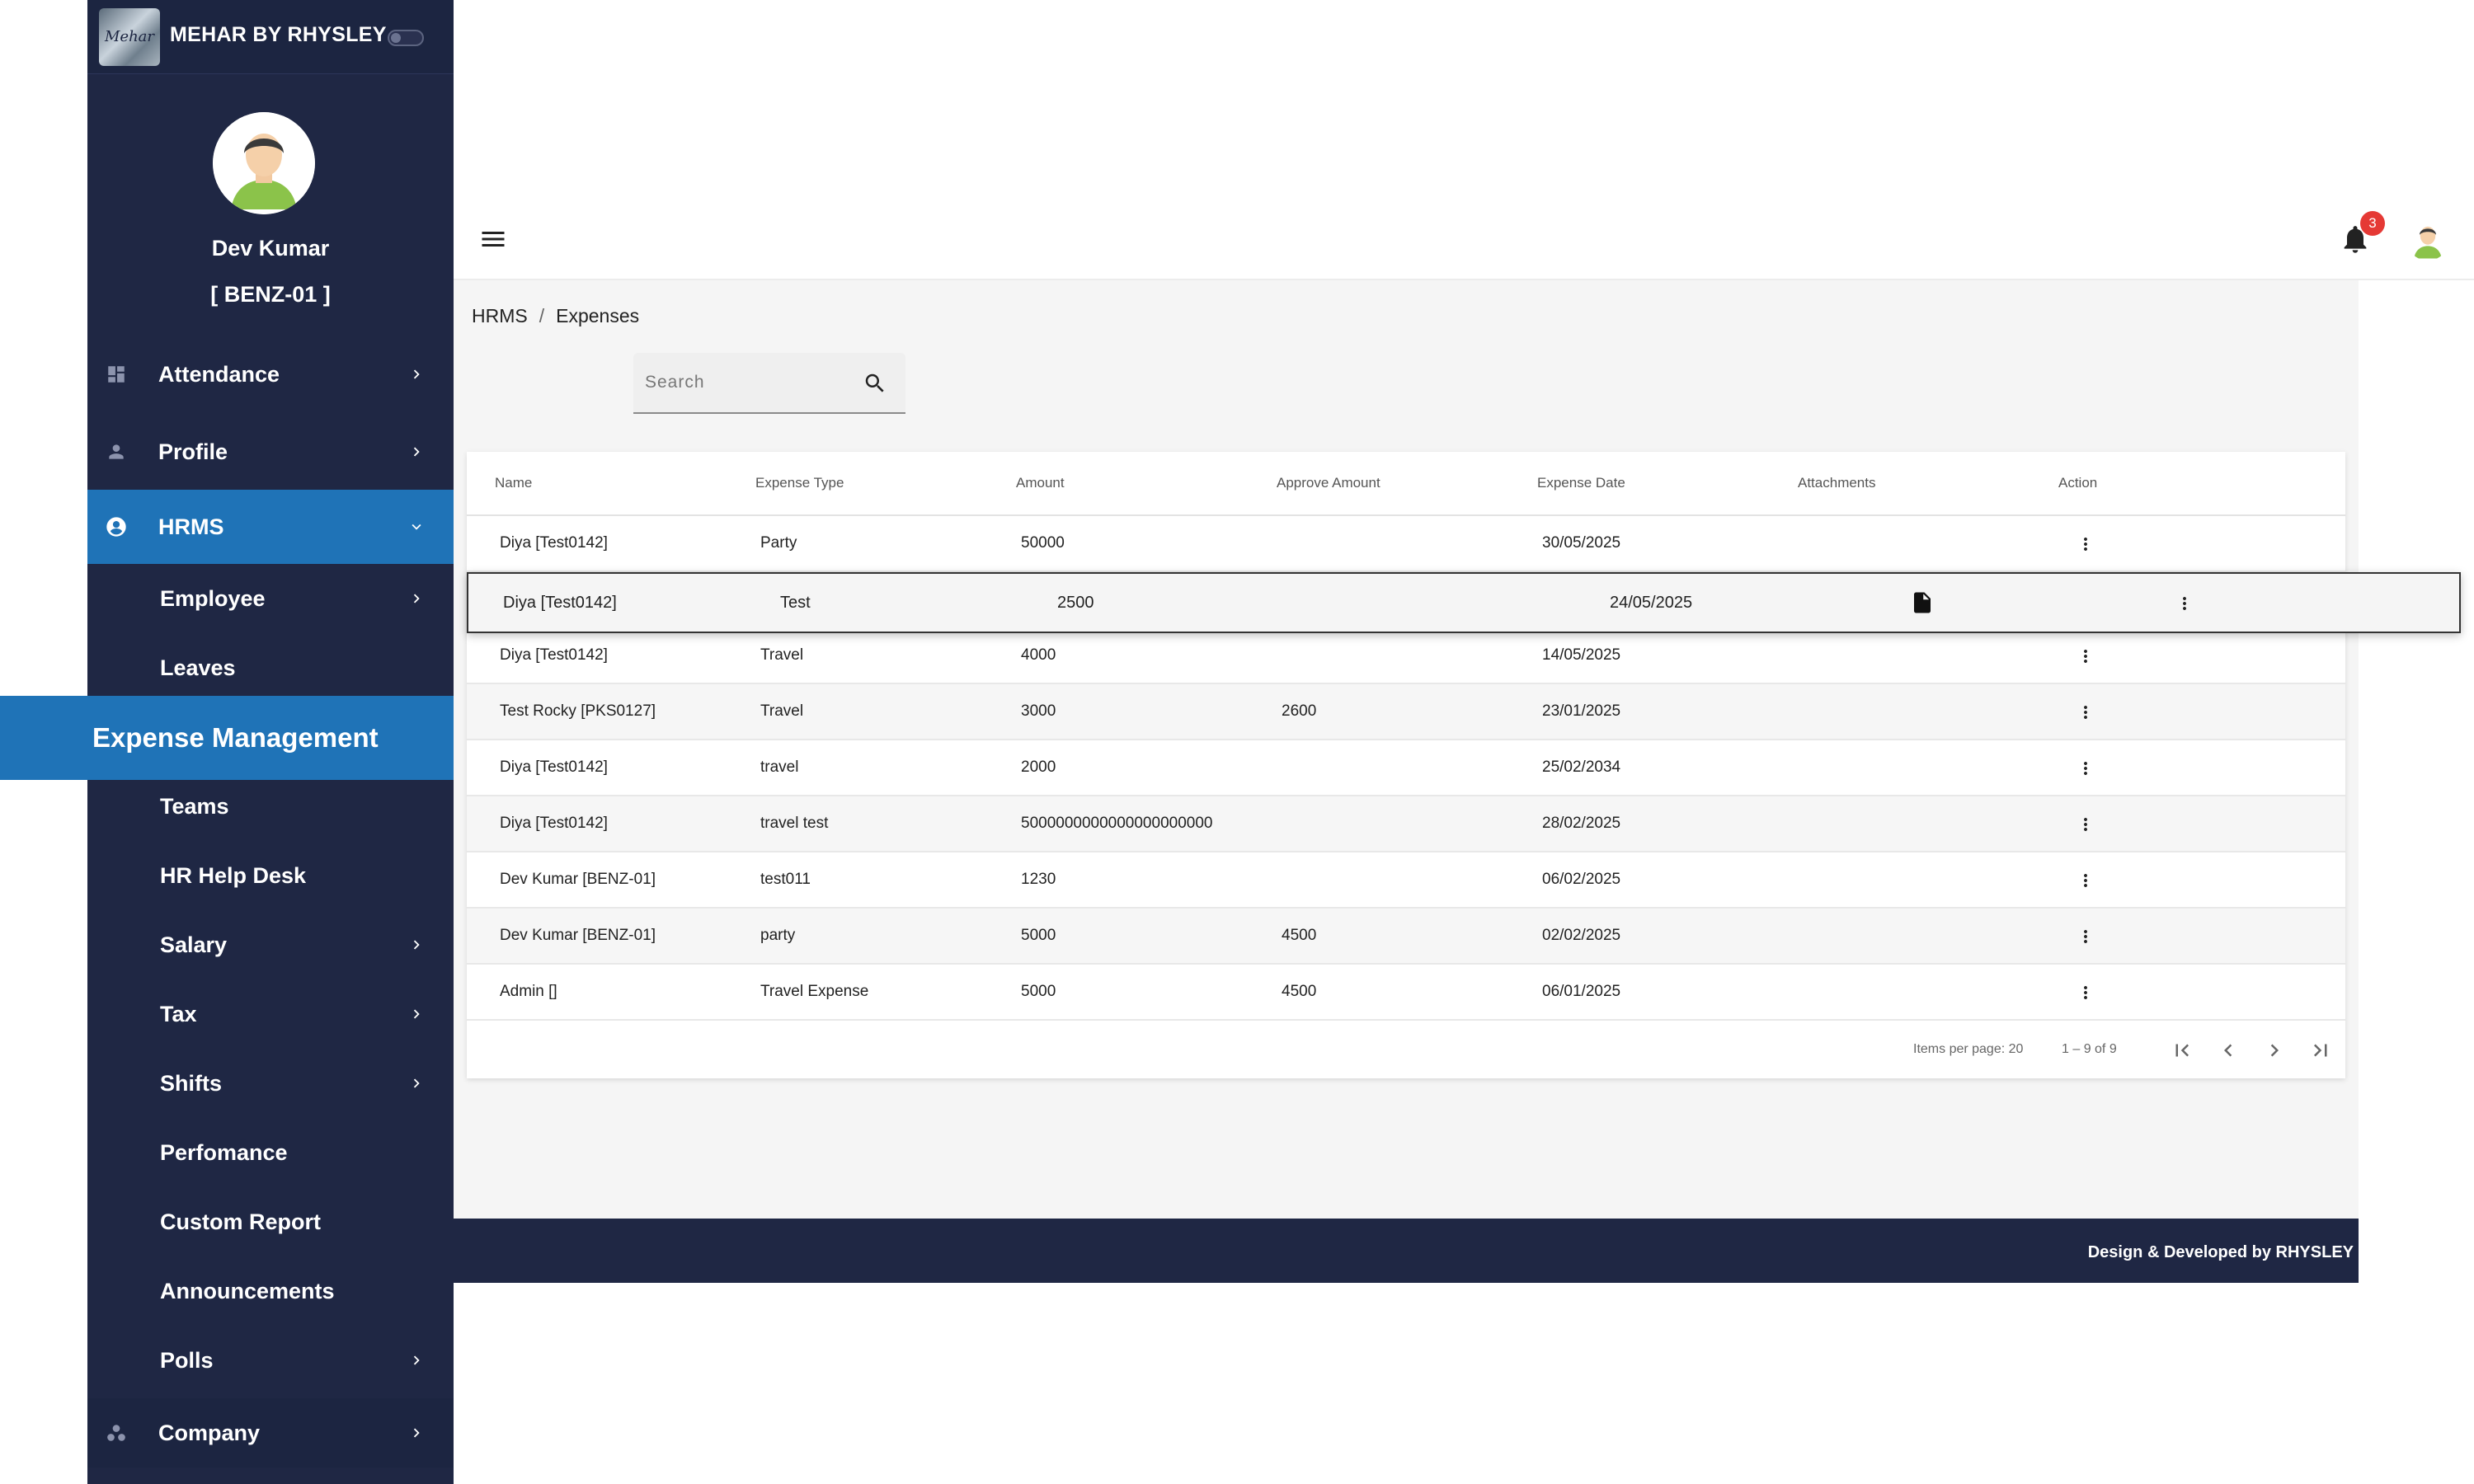  I want to click on sidebar-item-announcements: Announcements, so click(270, 1291).